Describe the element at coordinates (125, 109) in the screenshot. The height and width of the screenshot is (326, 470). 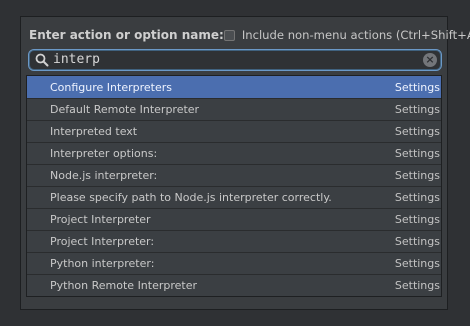
I see `result-name: Default Remote Interpreter` at that location.